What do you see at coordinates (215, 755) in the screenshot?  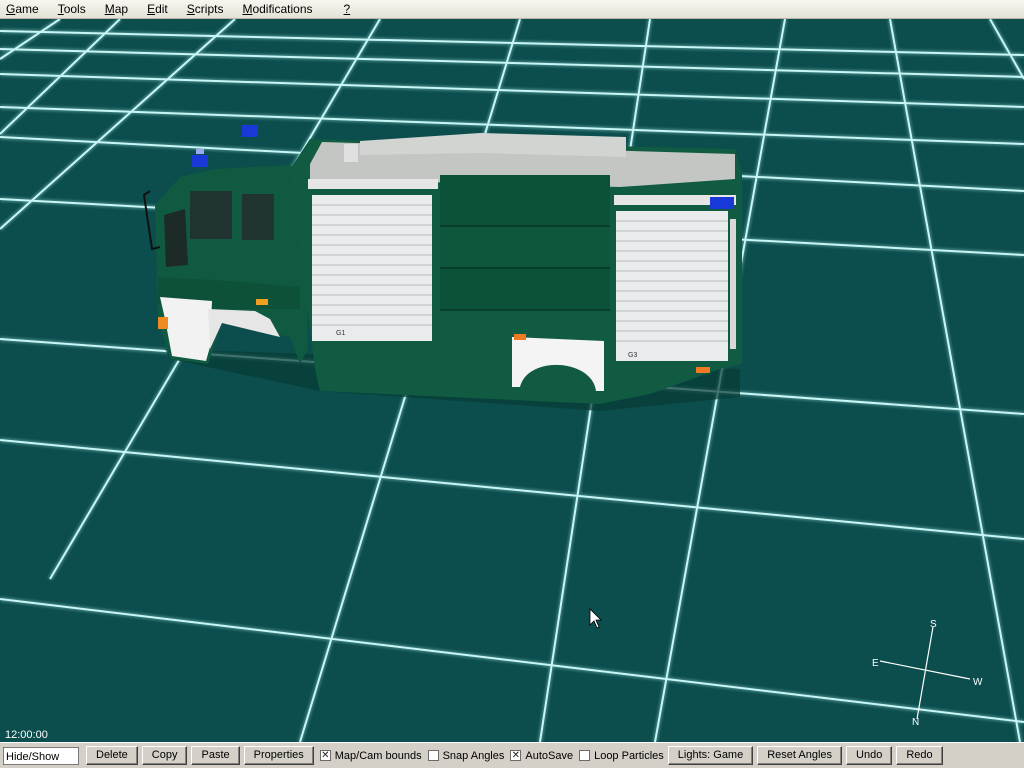 I see `paste-button: Paste` at bounding box center [215, 755].